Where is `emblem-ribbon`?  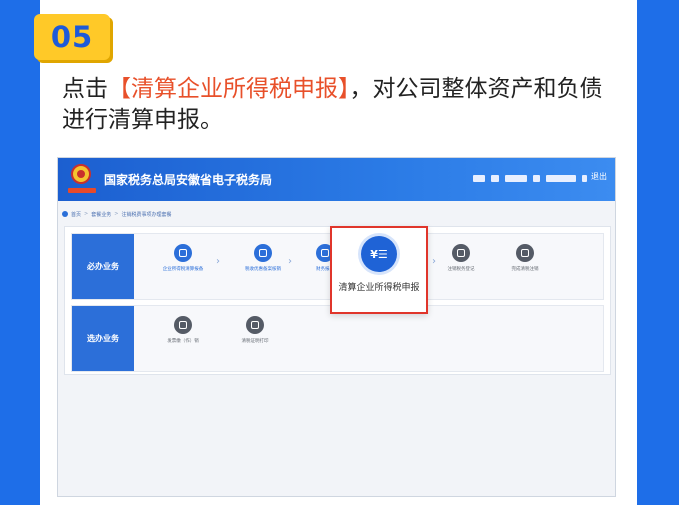 emblem-ribbon is located at coordinates (82, 190).